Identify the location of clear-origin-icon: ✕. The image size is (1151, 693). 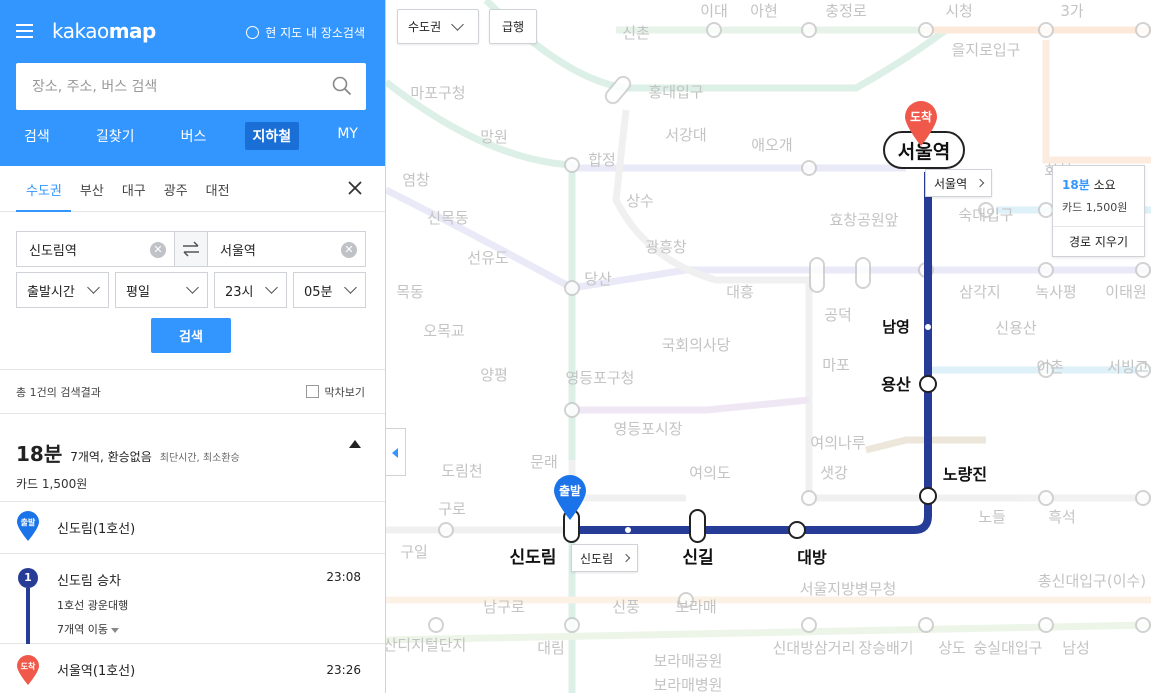
(158, 250).